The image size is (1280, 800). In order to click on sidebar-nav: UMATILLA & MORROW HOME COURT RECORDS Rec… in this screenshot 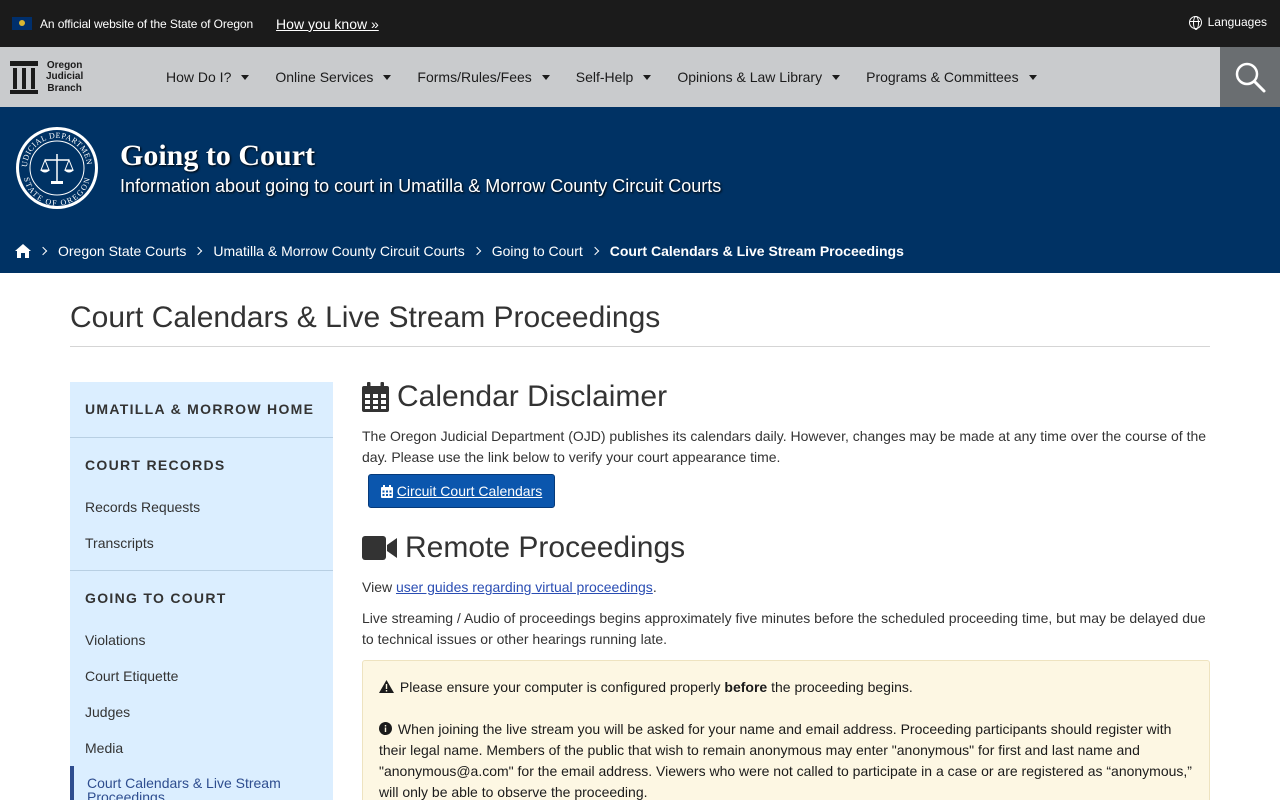, I will do `click(201, 591)`.